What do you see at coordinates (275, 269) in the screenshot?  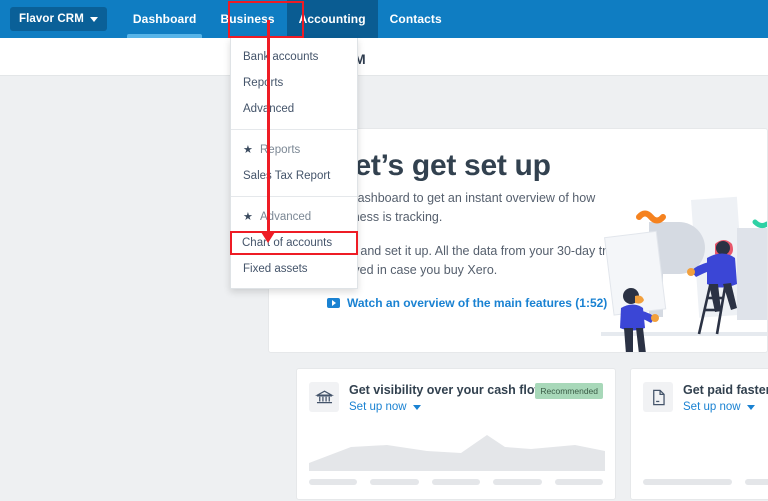 I see `menu-label: Fixed assets` at bounding box center [275, 269].